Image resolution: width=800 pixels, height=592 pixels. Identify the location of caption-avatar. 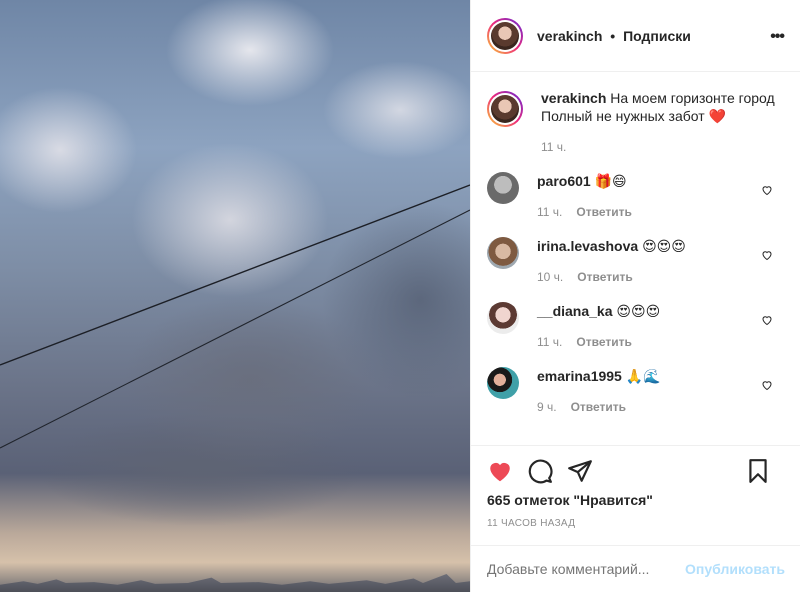
(505, 109).